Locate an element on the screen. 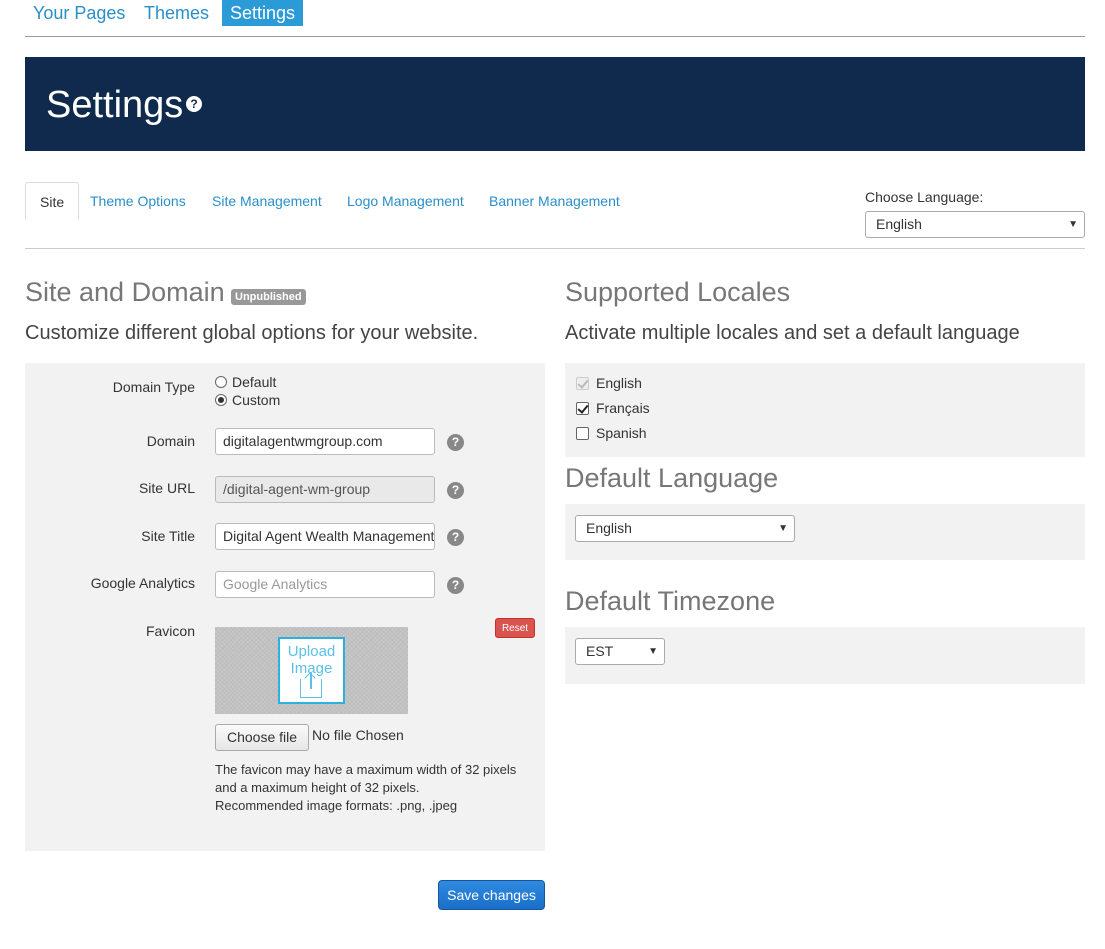  choose-file-button: Choose file is located at coordinates (262, 737).